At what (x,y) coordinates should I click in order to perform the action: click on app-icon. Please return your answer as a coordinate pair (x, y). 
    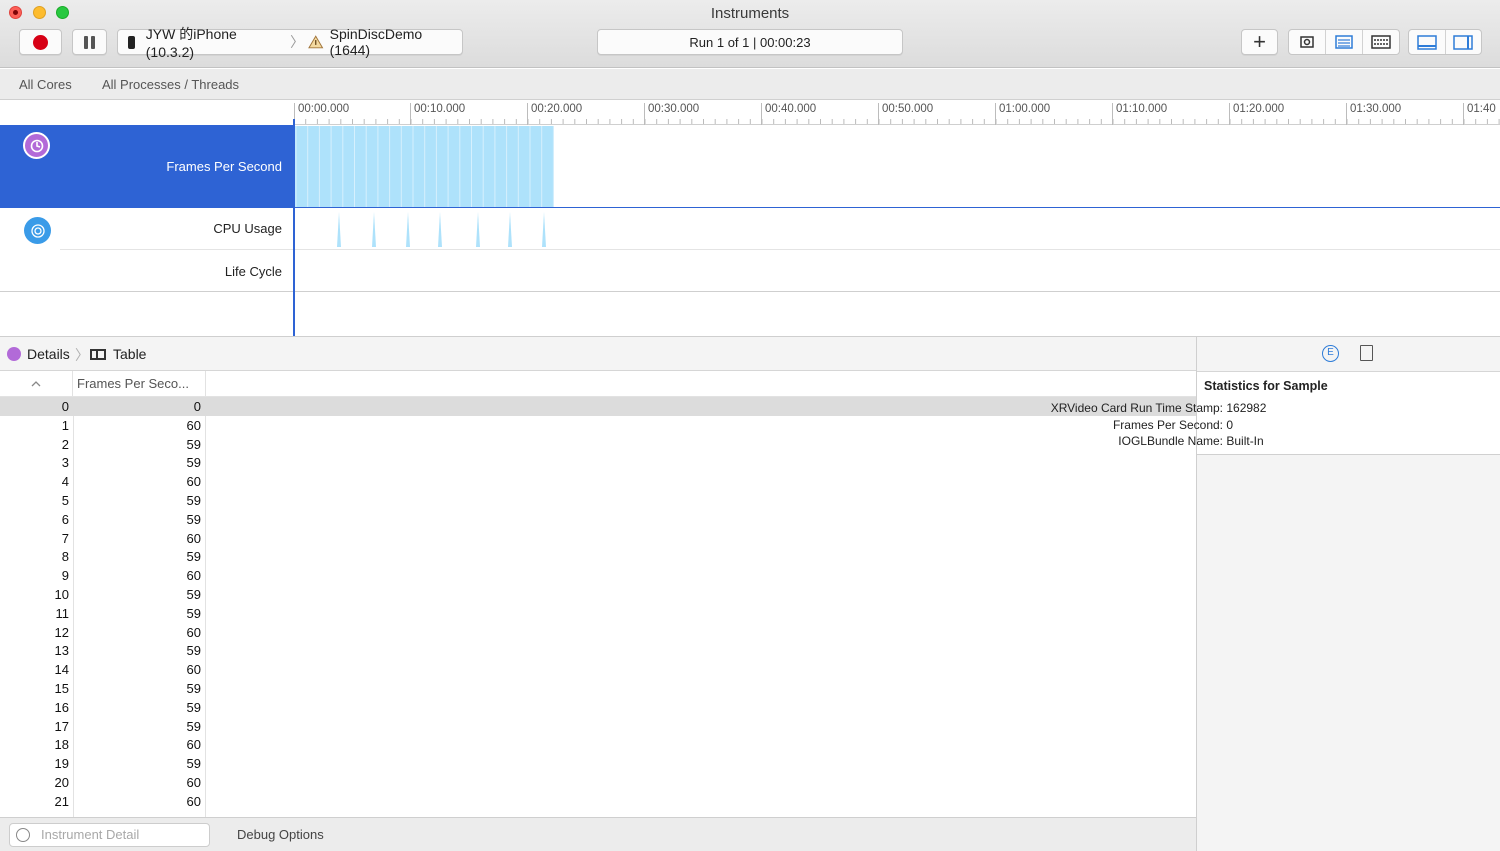
    Looking at the image, I should click on (316, 42).